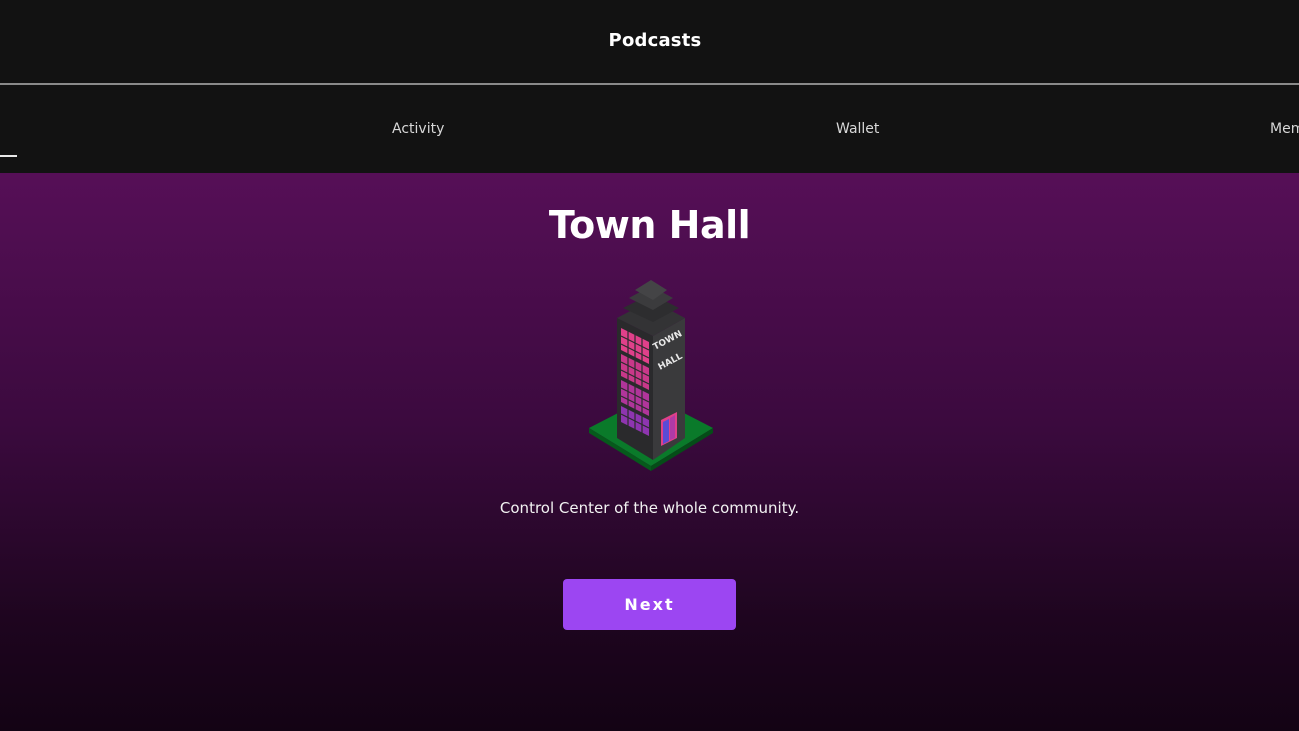 This screenshot has height=731, width=1299. I want to click on onboarding-description: Control Center of the whole community., so click(649, 508).